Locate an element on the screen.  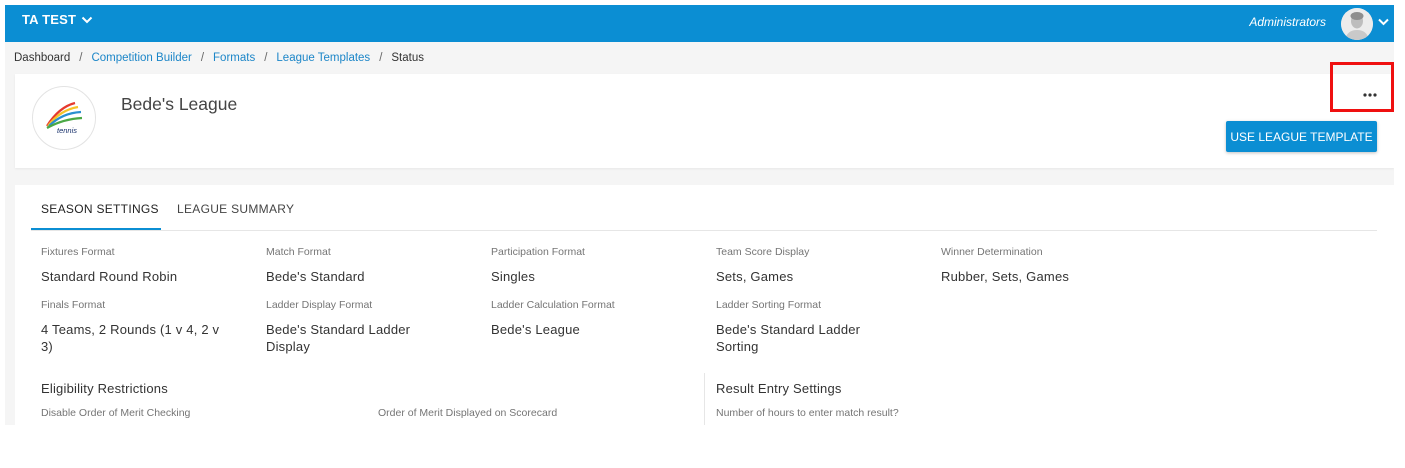
field-value: Rubber, Sets, Games is located at coordinates (1005, 276).